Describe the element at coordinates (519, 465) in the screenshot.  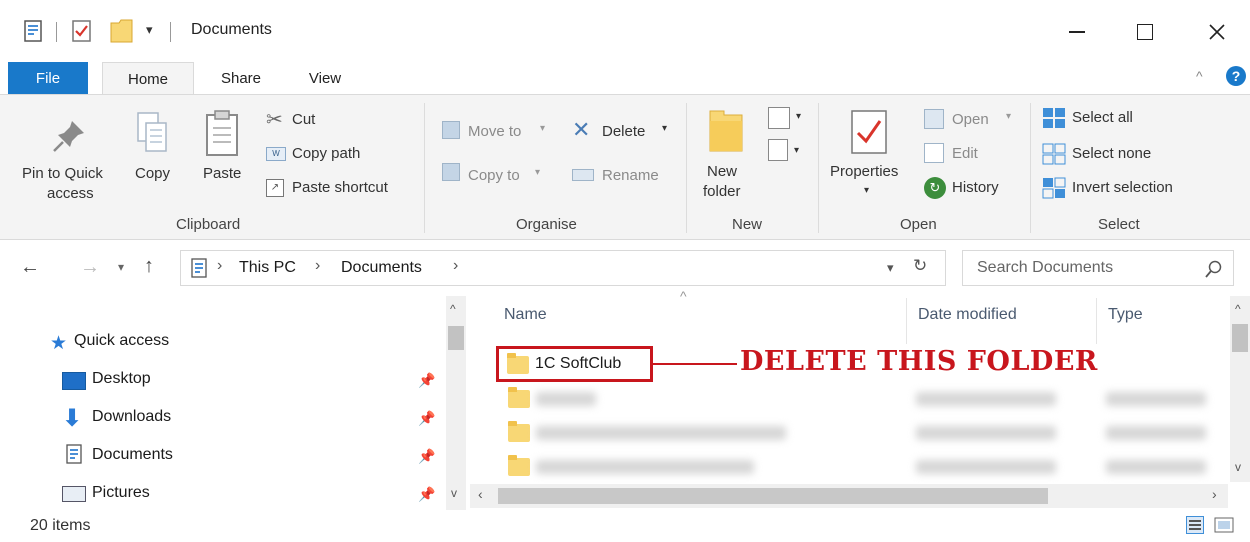
I see `folder-icon` at that location.